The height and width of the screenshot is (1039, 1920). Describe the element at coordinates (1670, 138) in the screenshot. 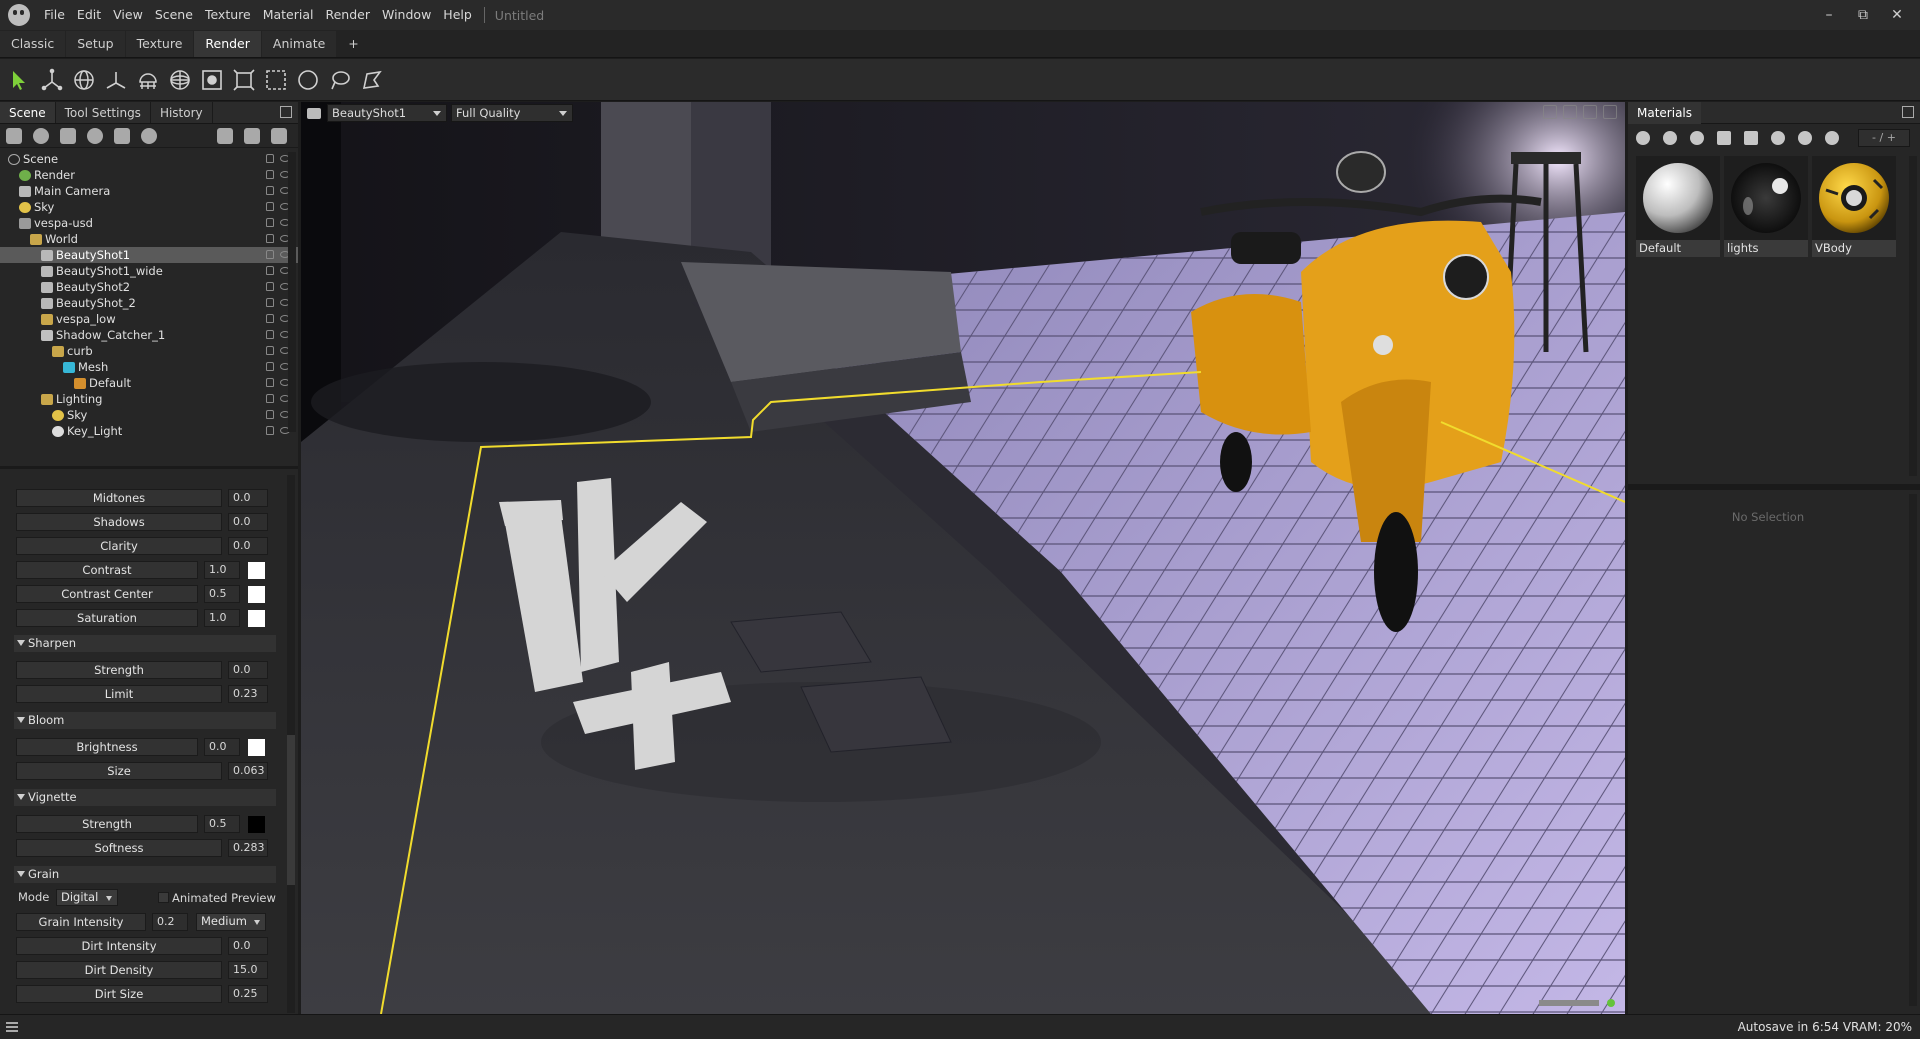

I see `duplicate-material-icon` at that location.